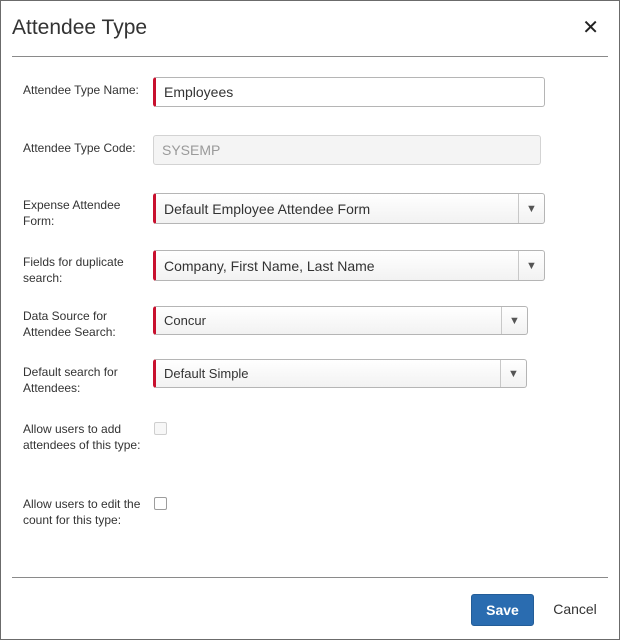  I want to click on header-divider, so click(310, 56).